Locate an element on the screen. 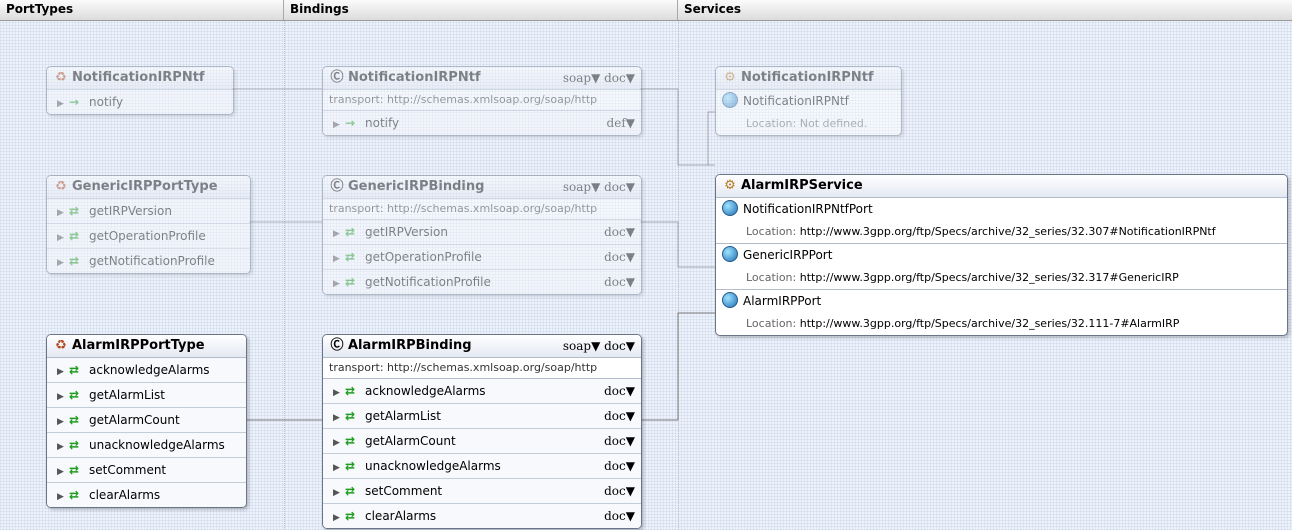 The width and height of the screenshot is (1292, 530). port-row: NotificationIRPNtfPort is located at coordinates (1001, 209).